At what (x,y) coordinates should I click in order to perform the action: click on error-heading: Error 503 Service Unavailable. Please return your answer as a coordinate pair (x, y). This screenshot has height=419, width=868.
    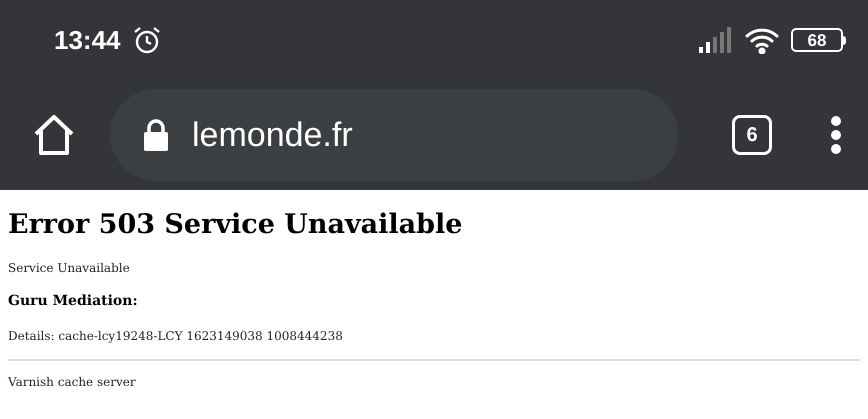
    Looking at the image, I should click on (236, 225).